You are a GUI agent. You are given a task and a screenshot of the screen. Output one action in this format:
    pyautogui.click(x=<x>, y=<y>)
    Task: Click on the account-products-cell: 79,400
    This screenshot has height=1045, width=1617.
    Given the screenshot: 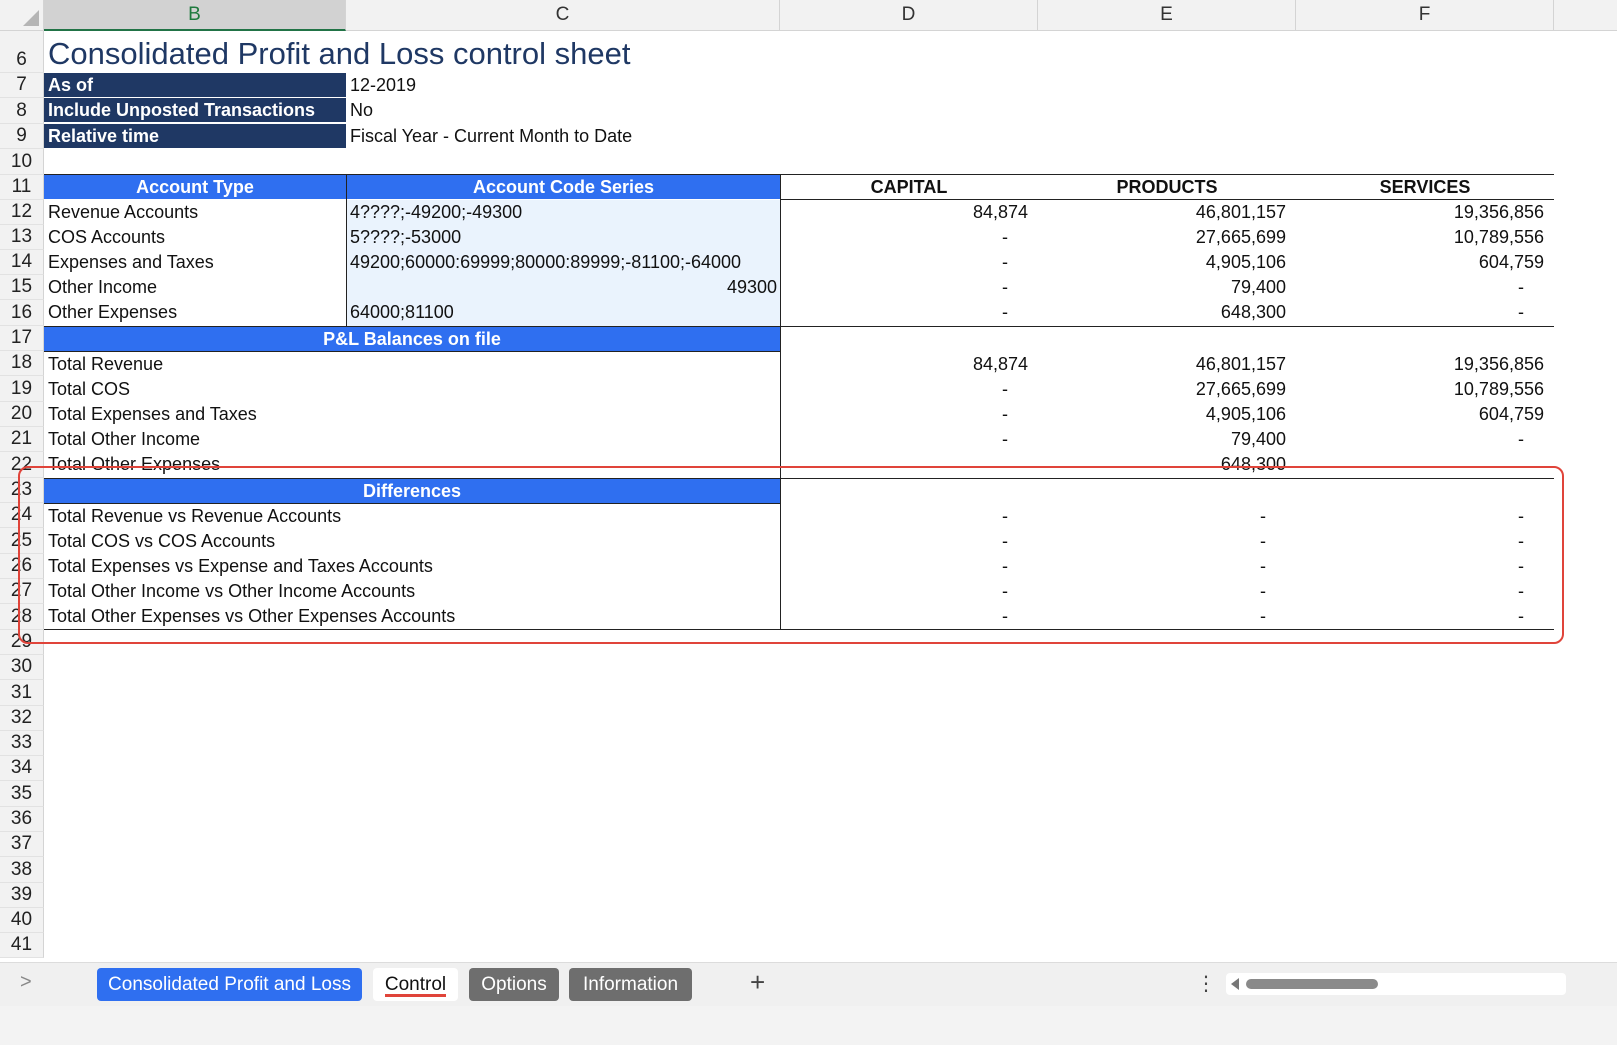 What is the action you would take?
    pyautogui.click(x=1167, y=287)
    